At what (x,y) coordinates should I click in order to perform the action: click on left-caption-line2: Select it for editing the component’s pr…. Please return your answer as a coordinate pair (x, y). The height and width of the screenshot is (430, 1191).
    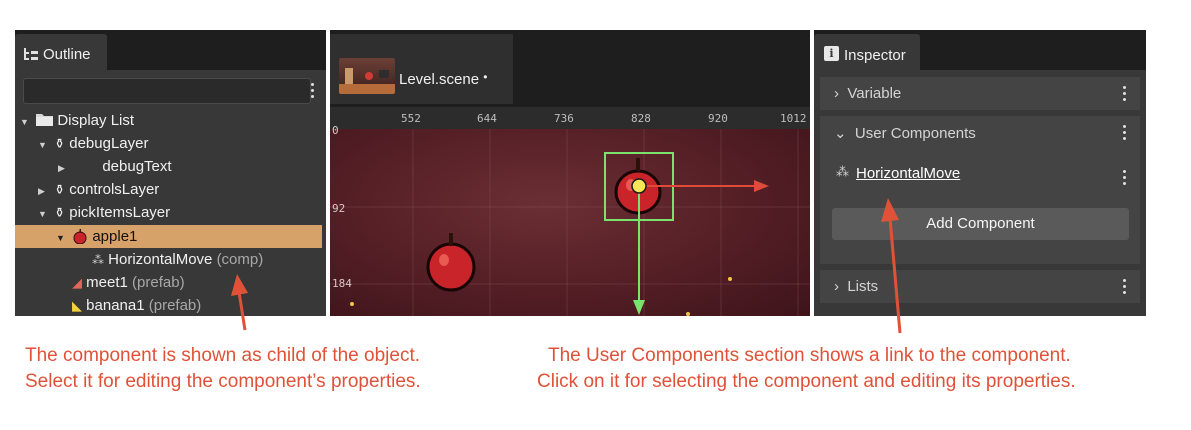
    Looking at the image, I should click on (223, 381).